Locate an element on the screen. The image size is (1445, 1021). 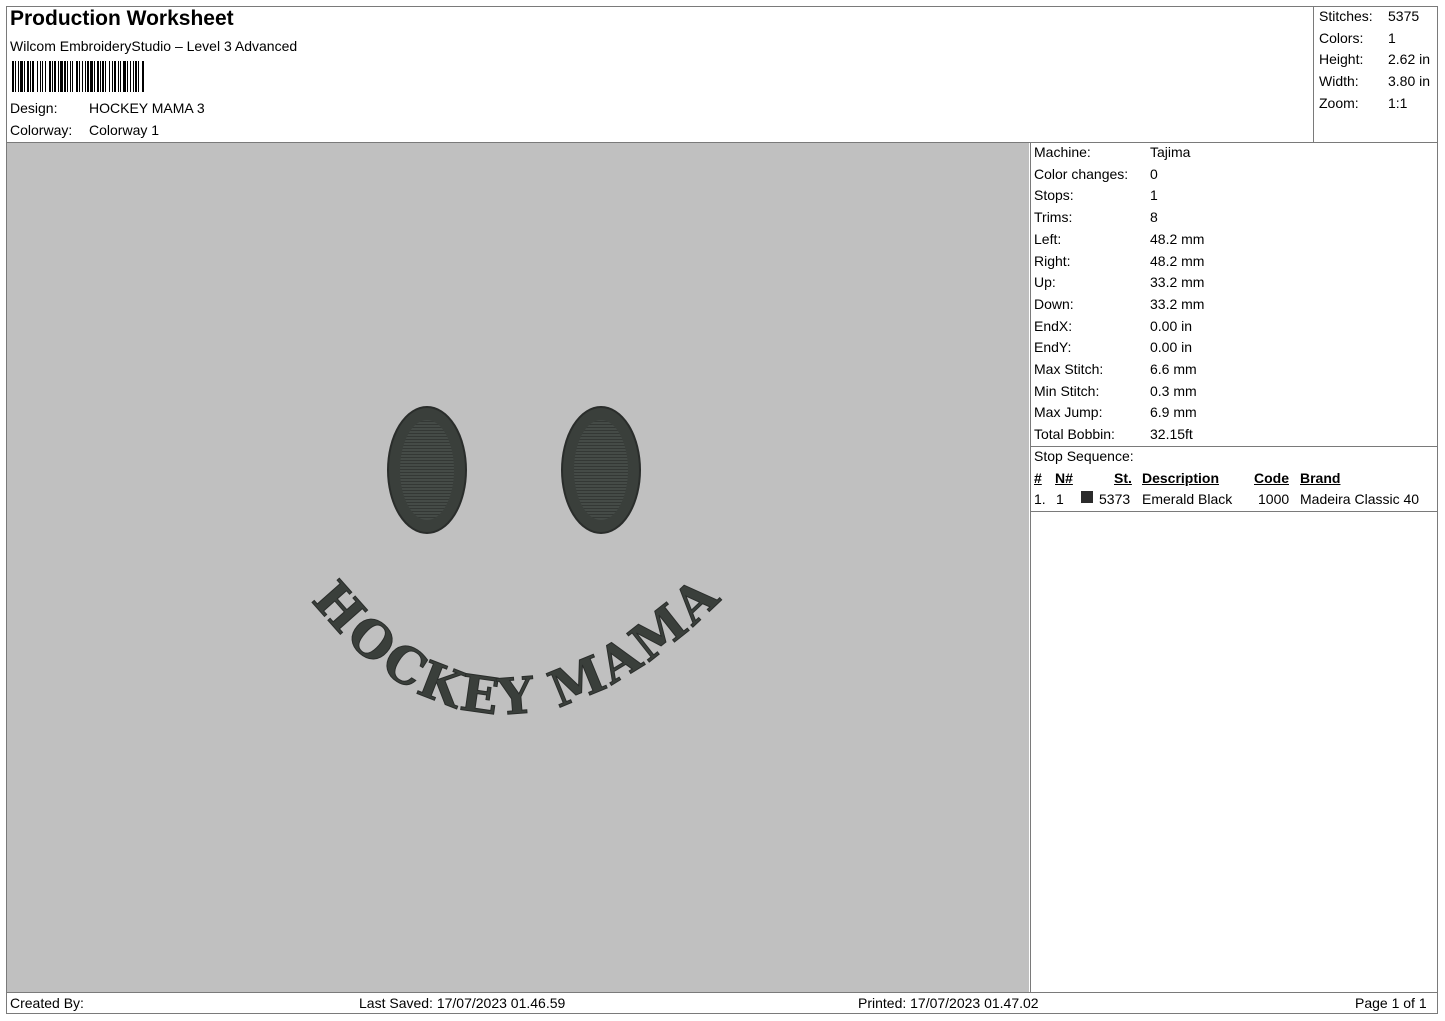
left-eye is located at coordinates (427, 470).